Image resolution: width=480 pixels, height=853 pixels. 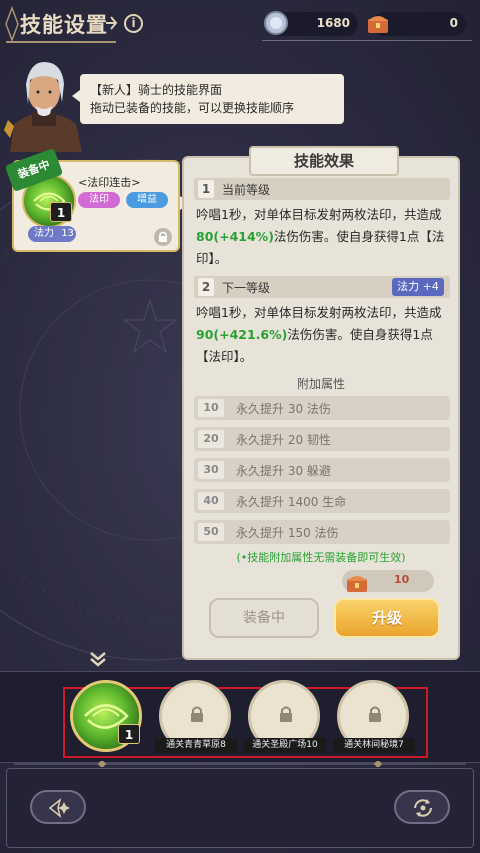 I want to click on slot-unlock-condition: 通关圣殿广场10, so click(x=285, y=745).